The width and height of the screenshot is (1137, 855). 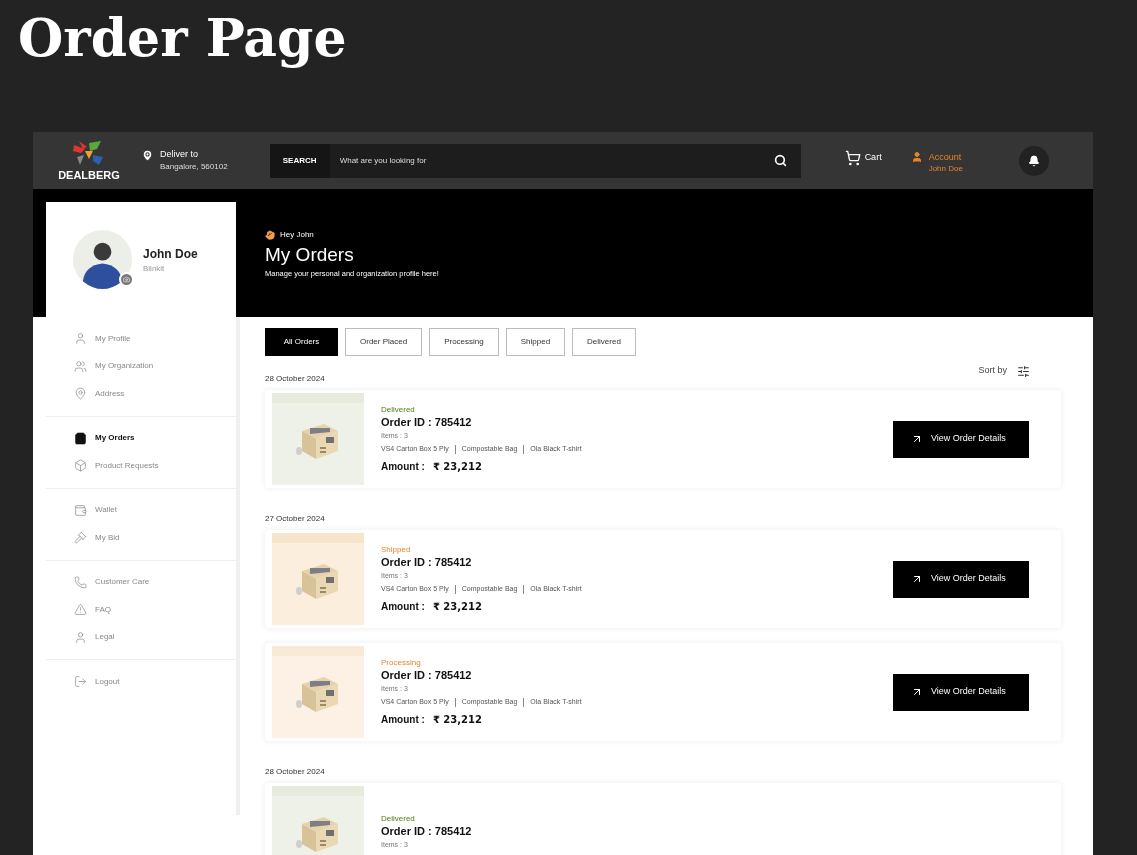 What do you see at coordinates (141, 538) in the screenshot?
I see `sidebar-item: My Bid` at bounding box center [141, 538].